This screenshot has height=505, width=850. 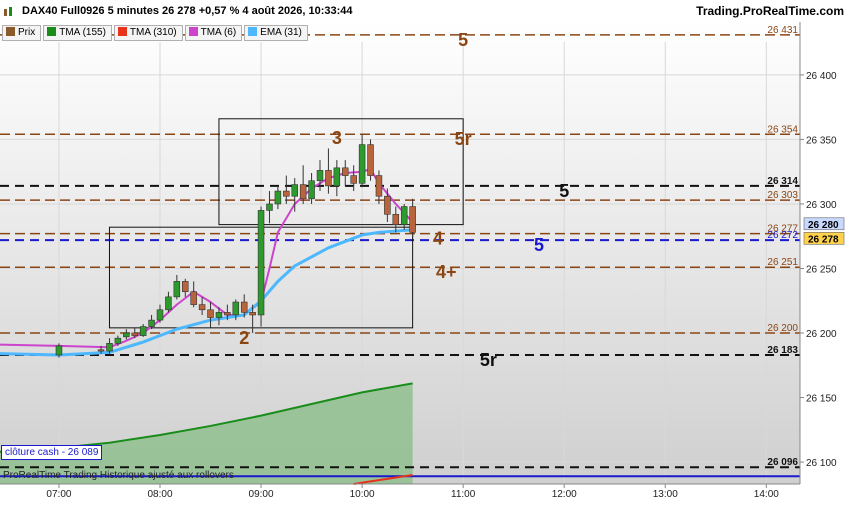 What do you see at coordinates (766, 494) in the screenshot?
I see `x-tick-label: 14:00` at bounding box center [766, 494].